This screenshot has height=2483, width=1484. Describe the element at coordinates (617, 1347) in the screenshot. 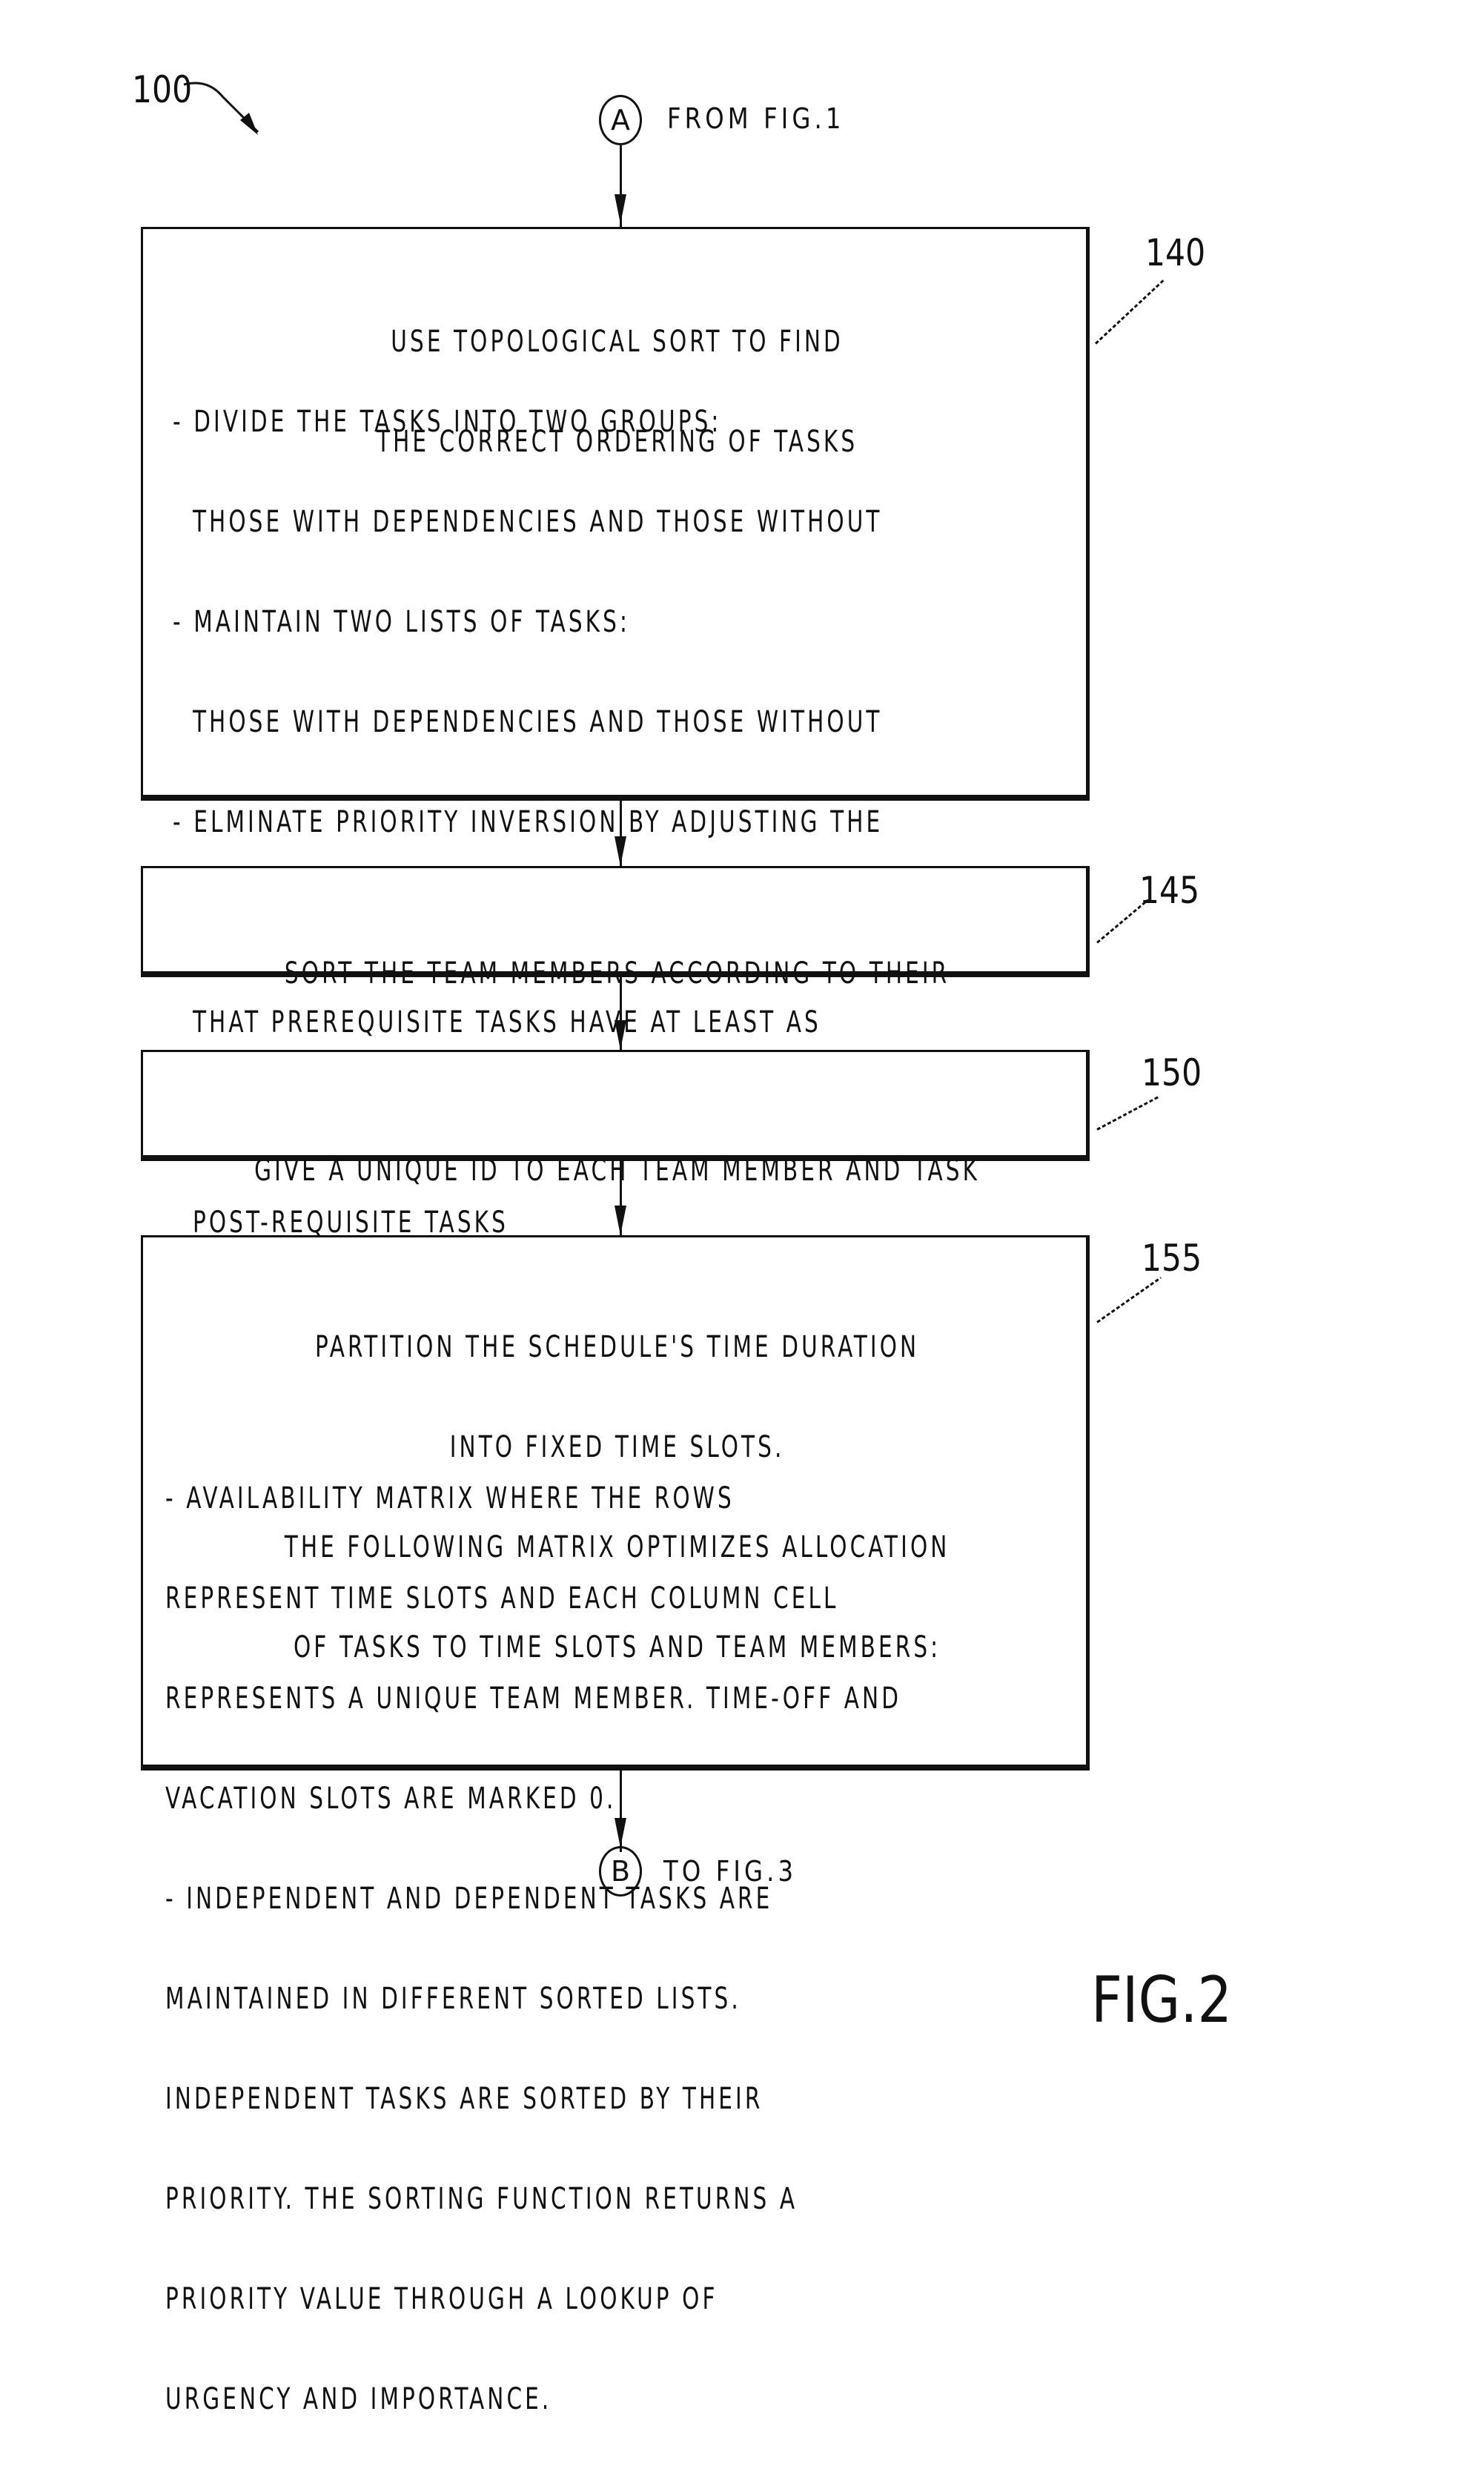

I see `step-155-heading-line: PARTITION THE SCHEDULE'S TIME DURATION` at that location.